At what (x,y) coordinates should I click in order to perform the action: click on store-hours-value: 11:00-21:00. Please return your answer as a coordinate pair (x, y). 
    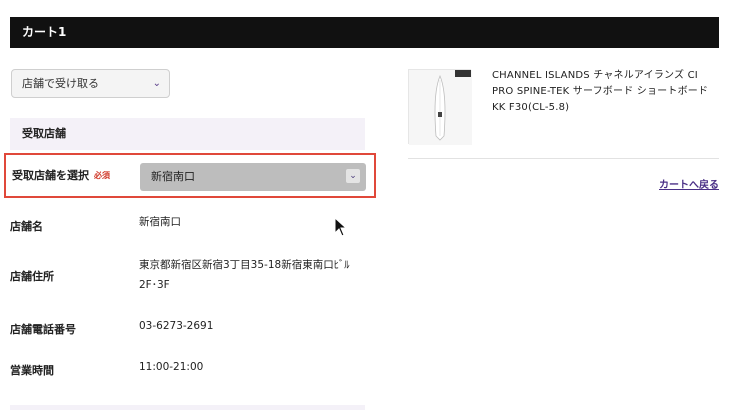
    Looking at the image, I should click on (171, 367).